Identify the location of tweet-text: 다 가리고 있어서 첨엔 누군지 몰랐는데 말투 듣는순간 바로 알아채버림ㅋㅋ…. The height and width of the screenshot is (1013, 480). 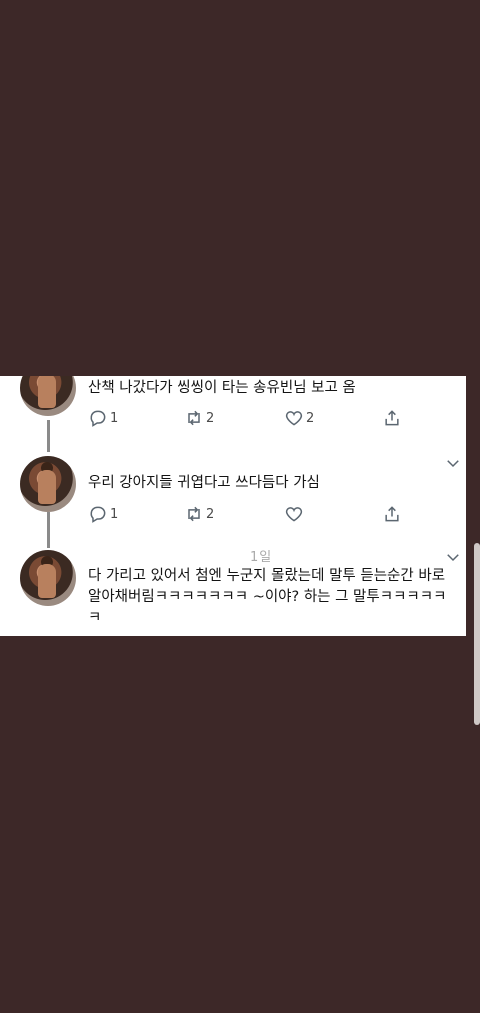
(267, 597).